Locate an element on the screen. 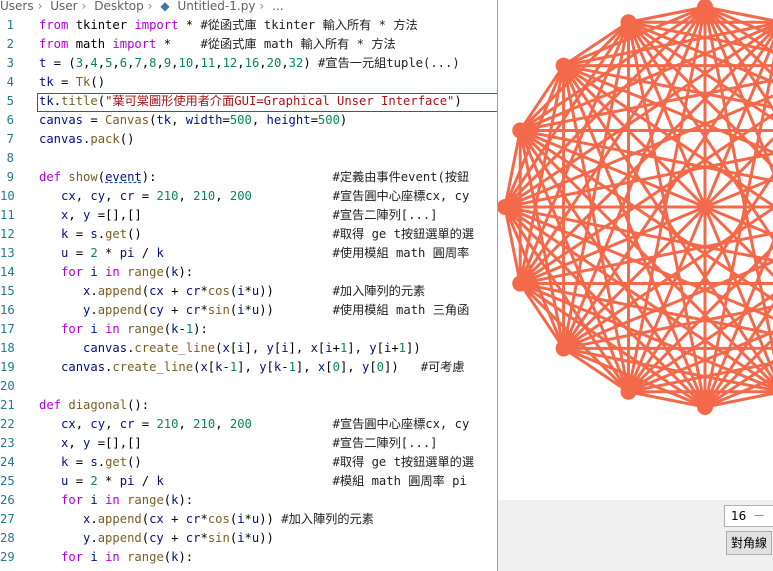  spin-arrow-icon: — is located at coordinates (759, 516).